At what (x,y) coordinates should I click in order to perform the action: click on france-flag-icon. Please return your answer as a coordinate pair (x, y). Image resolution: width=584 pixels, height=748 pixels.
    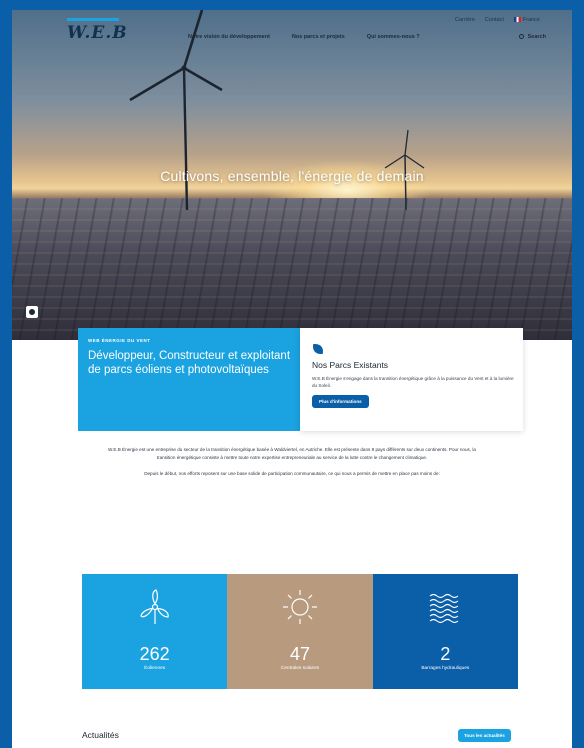
    Looking at the image, I should click on (517, 19).